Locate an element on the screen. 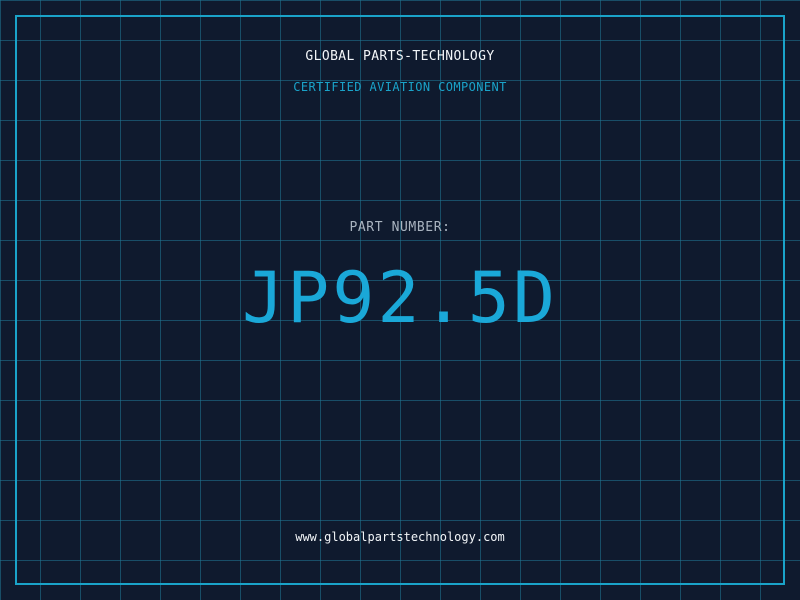 The width and height of the screenshot is (800, 600). part-number-value: JP92.5D is located at coordinates (399, 298).